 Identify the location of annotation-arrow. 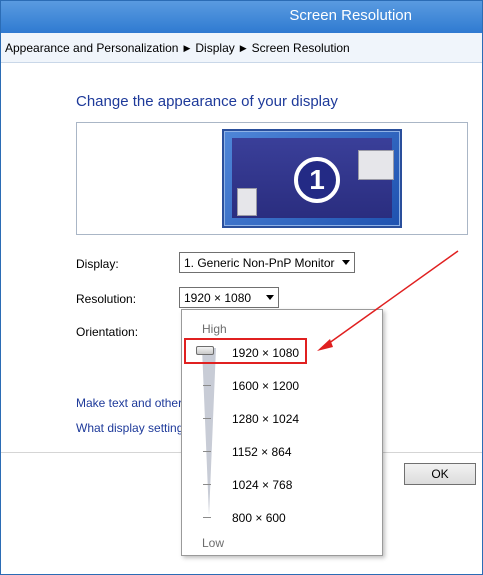
(388, 300).